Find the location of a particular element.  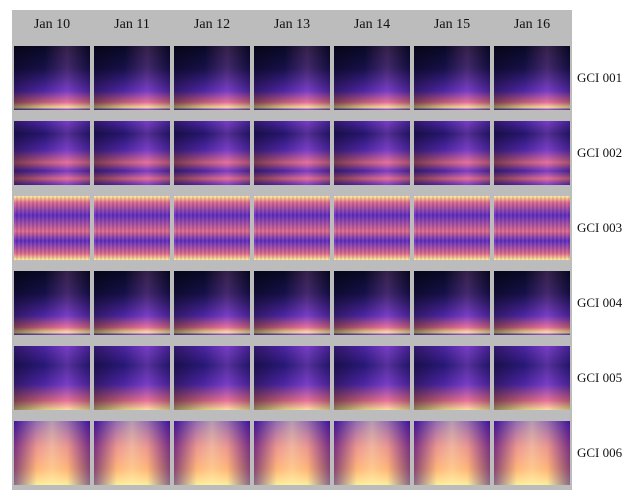

date-header-label: Jan 13 is located at coordinates (292, 24).